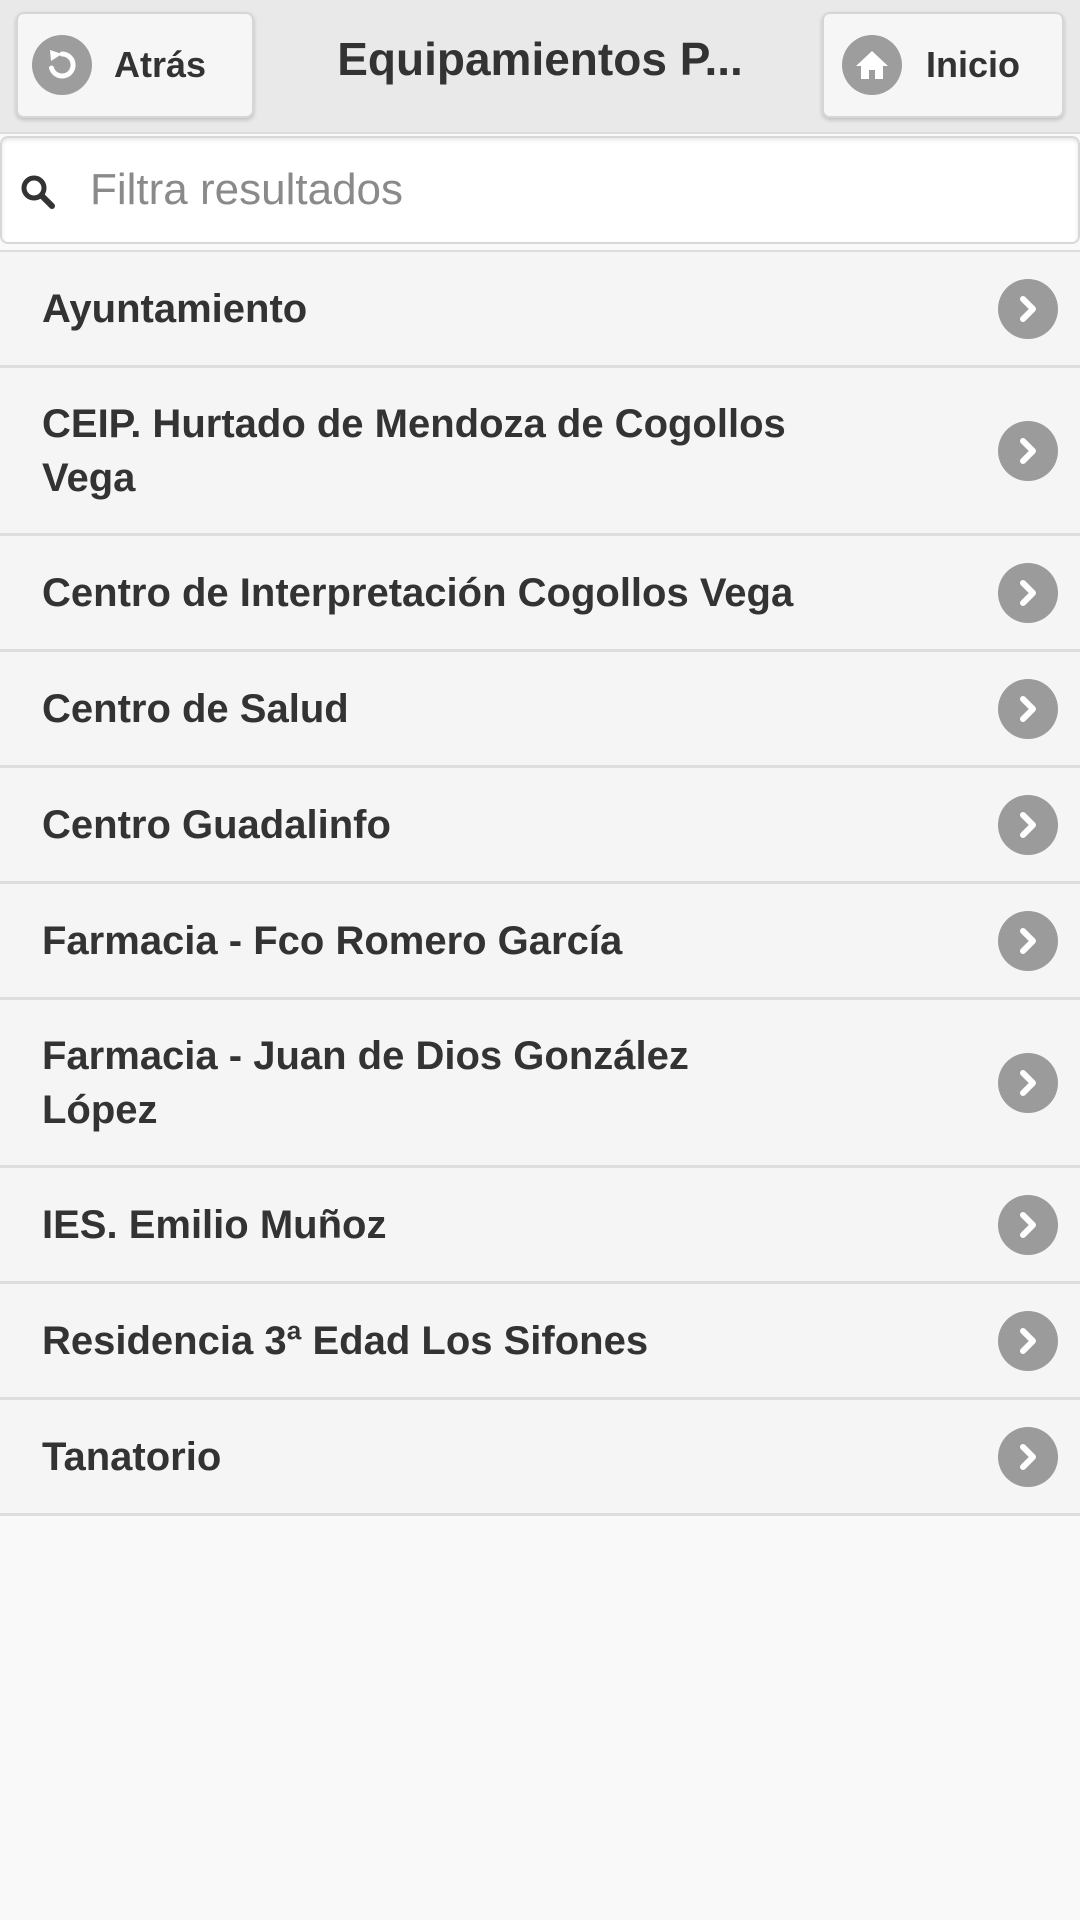 The image size is (1080, 1920). I want to click on home-button: Inicio, so click(943, 65).